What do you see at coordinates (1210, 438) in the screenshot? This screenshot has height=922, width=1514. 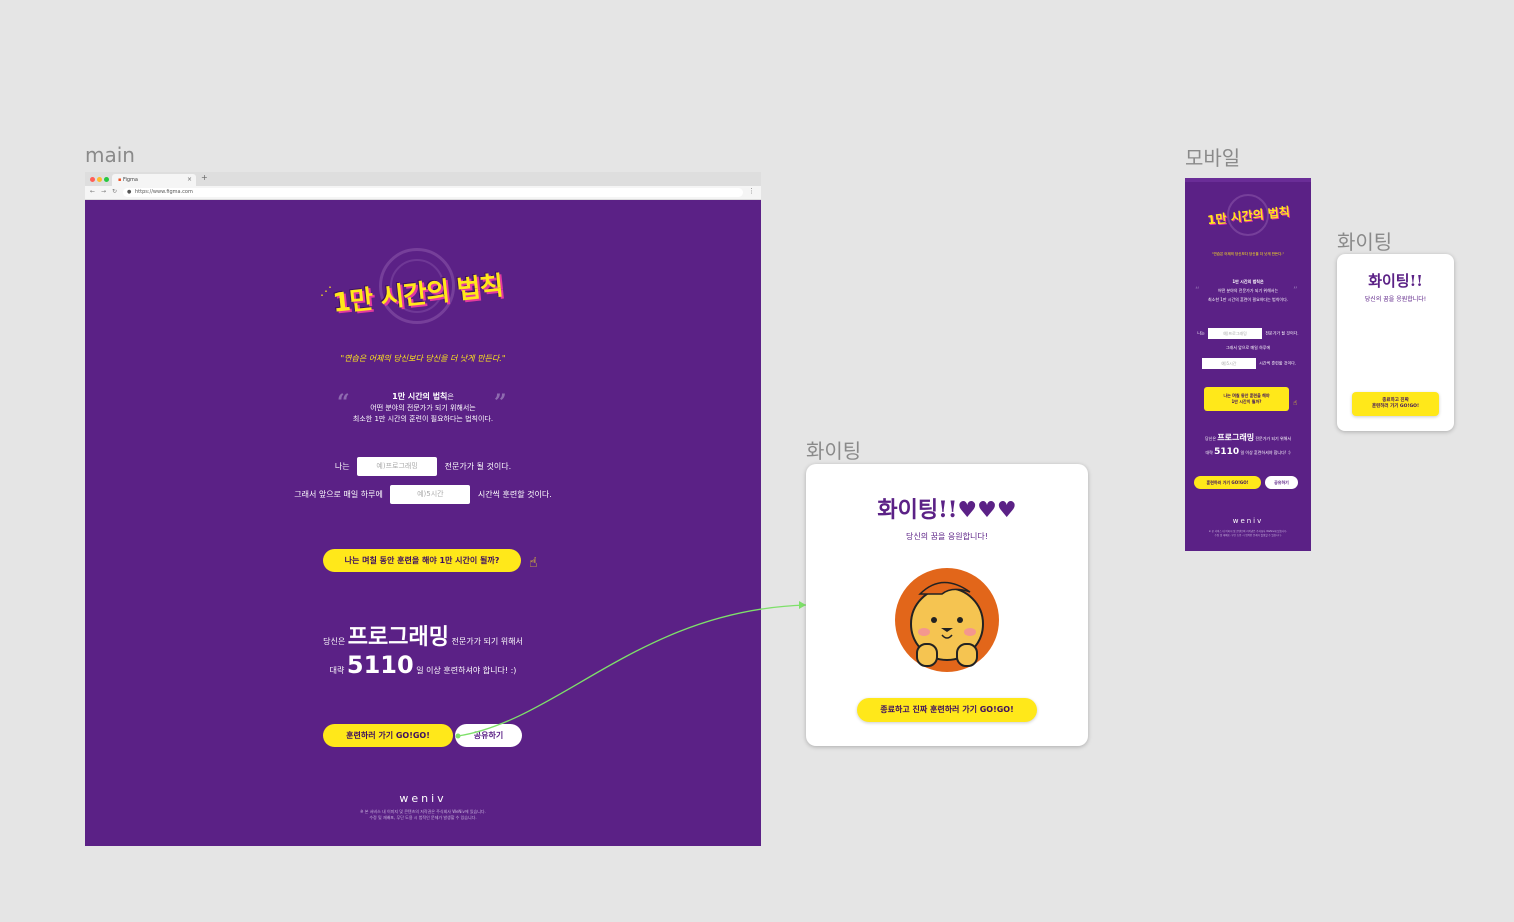 I see `mobile-result-prefix: 당신은` at bounding box center [1210, 438].